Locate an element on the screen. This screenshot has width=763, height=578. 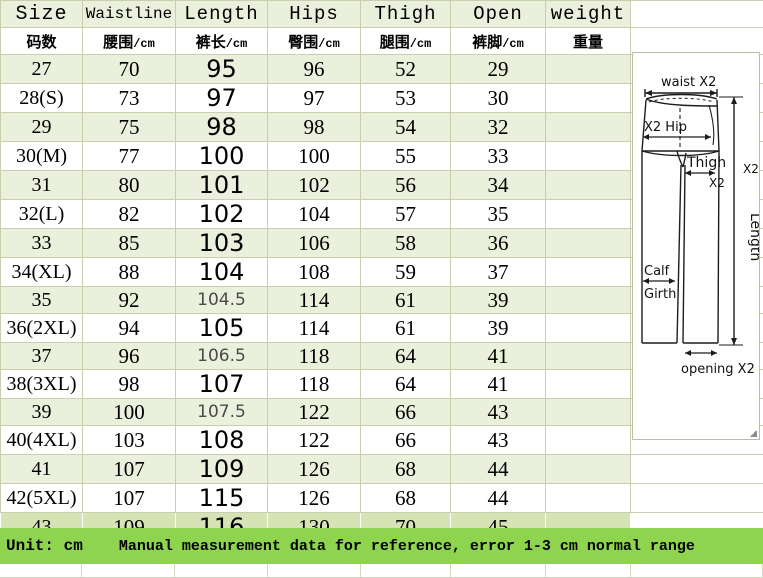
cell-hips: 97 is located at coordinates (314, 98).